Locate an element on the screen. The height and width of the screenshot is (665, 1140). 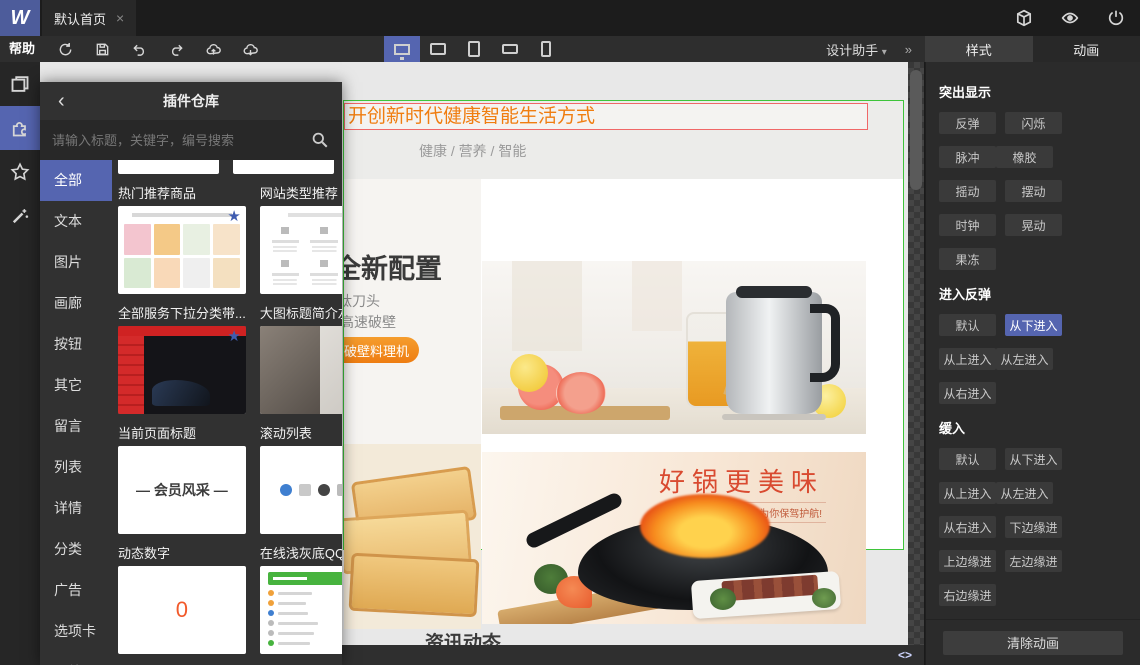
phone-landscape-icon is located at coordinates (510, 49).